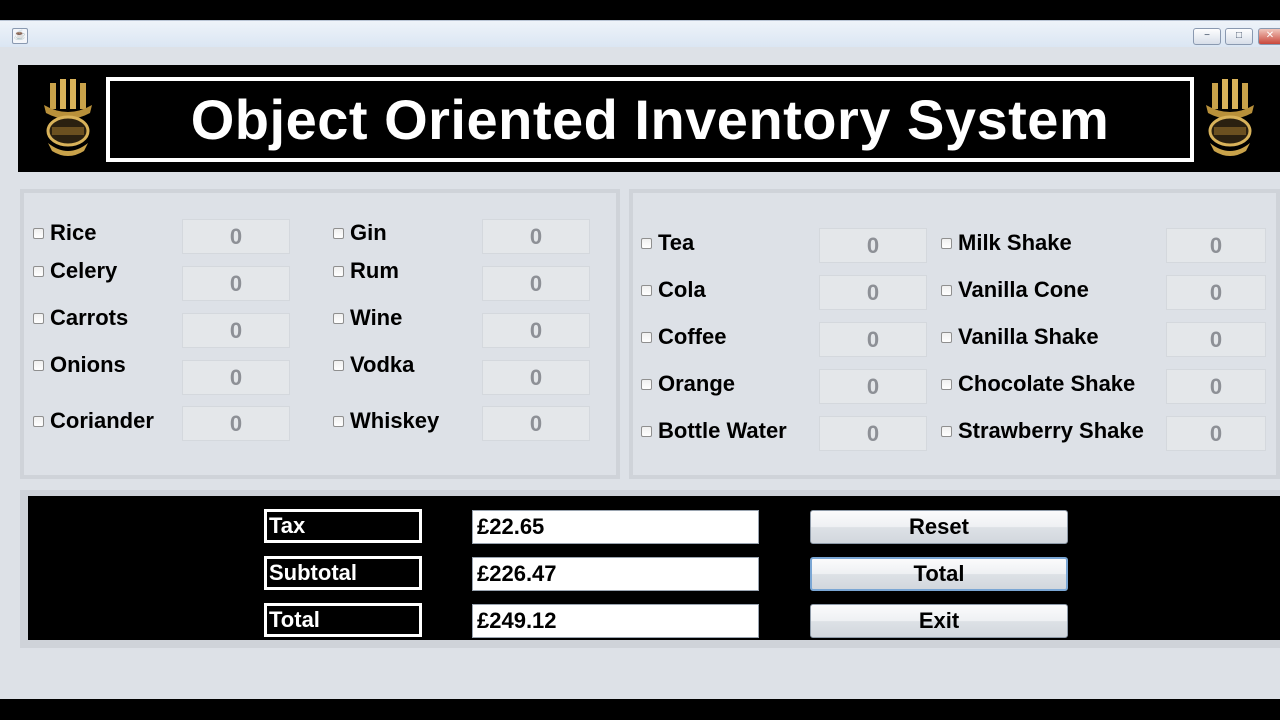  What do you see at coordinates (673, 290) in the screenshot?
I see `item-cola: Cola` at bounding box center [673, 290].